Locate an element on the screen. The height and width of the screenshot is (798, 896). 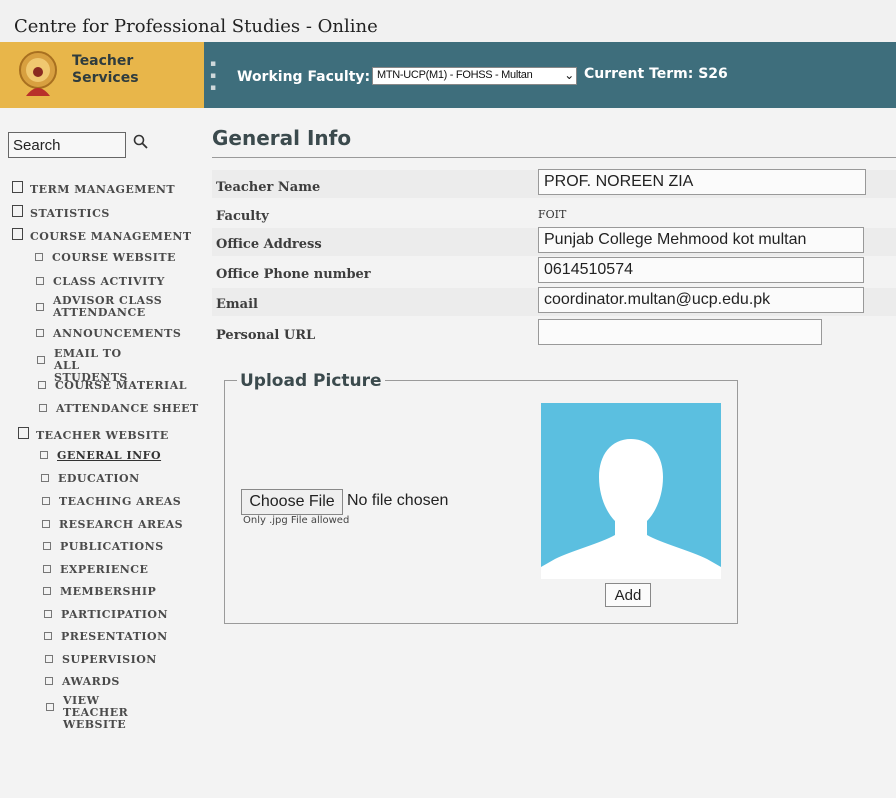
form-row-teacher-name: Teacher Name PROF. NOREEN ZIA is located at coordinates (554, 183).